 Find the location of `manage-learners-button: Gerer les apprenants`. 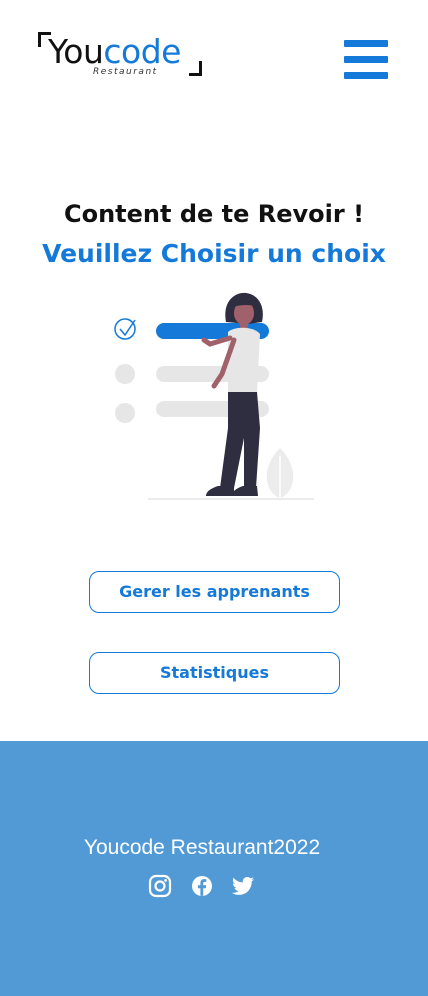

manage-learners-button: Gerer les apprenants is located at coordinates (214, 592).